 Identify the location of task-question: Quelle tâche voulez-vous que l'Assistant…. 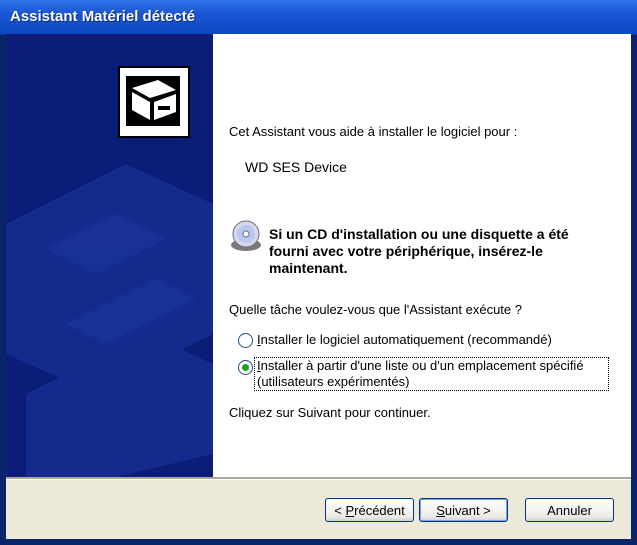
(375, 309).